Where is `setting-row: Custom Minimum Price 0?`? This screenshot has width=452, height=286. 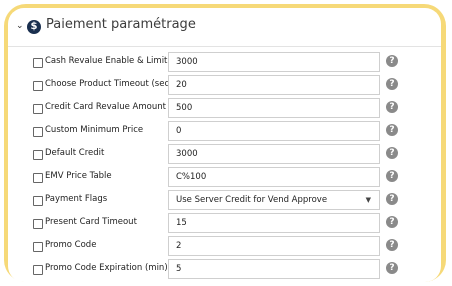
setting-row: Custom Minimum Price 0? is located at coordinates (224, 132).